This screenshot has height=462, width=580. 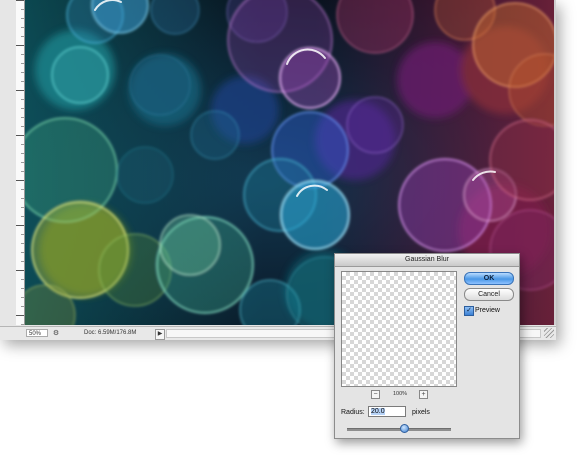 I want to click on preview-zoom-level: 100%, so click(x=400, y=394).